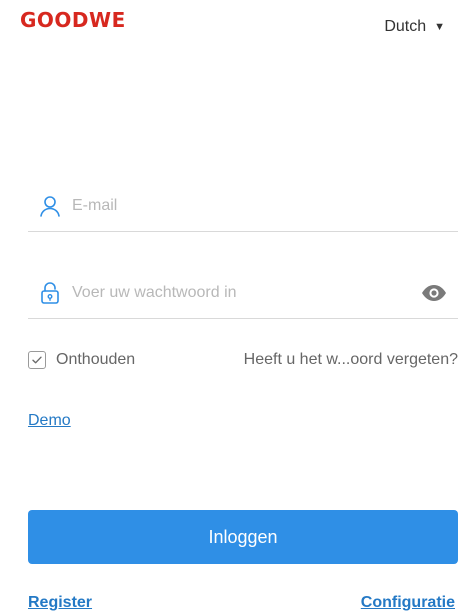 The height and width of the screenshot is (616, 461). I want to click on remember-label: Onthouden, so click(96, 359).